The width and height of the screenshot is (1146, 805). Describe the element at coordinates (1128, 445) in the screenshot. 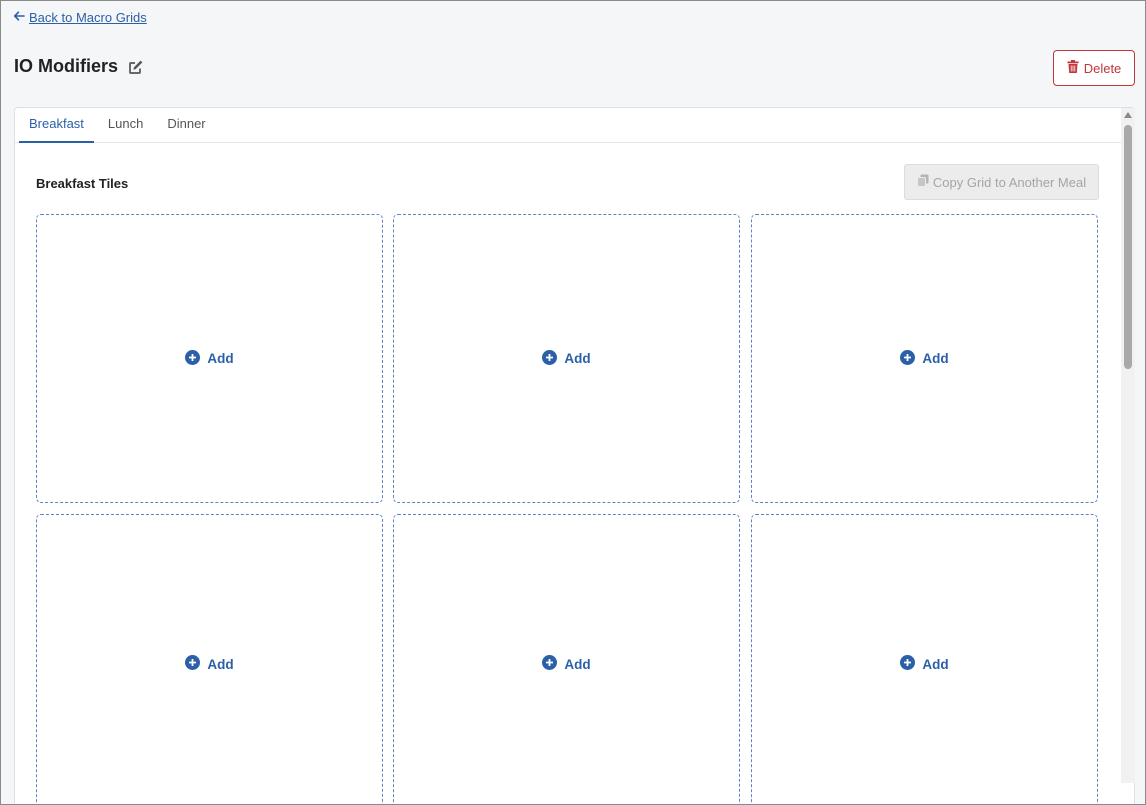

I see `vertical-scrollbar` at that location.